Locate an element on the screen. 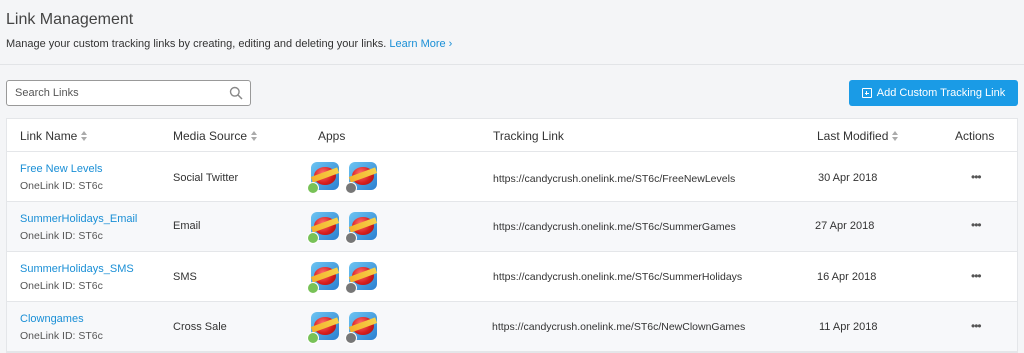  link-name: Free New Levels is located at coordinates (61, 169).